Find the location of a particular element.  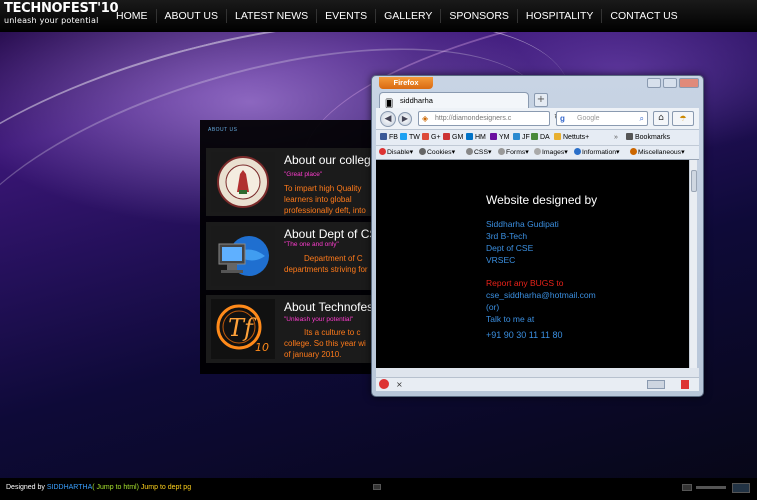

hotmail-icon is located at coordinates (469, 136).